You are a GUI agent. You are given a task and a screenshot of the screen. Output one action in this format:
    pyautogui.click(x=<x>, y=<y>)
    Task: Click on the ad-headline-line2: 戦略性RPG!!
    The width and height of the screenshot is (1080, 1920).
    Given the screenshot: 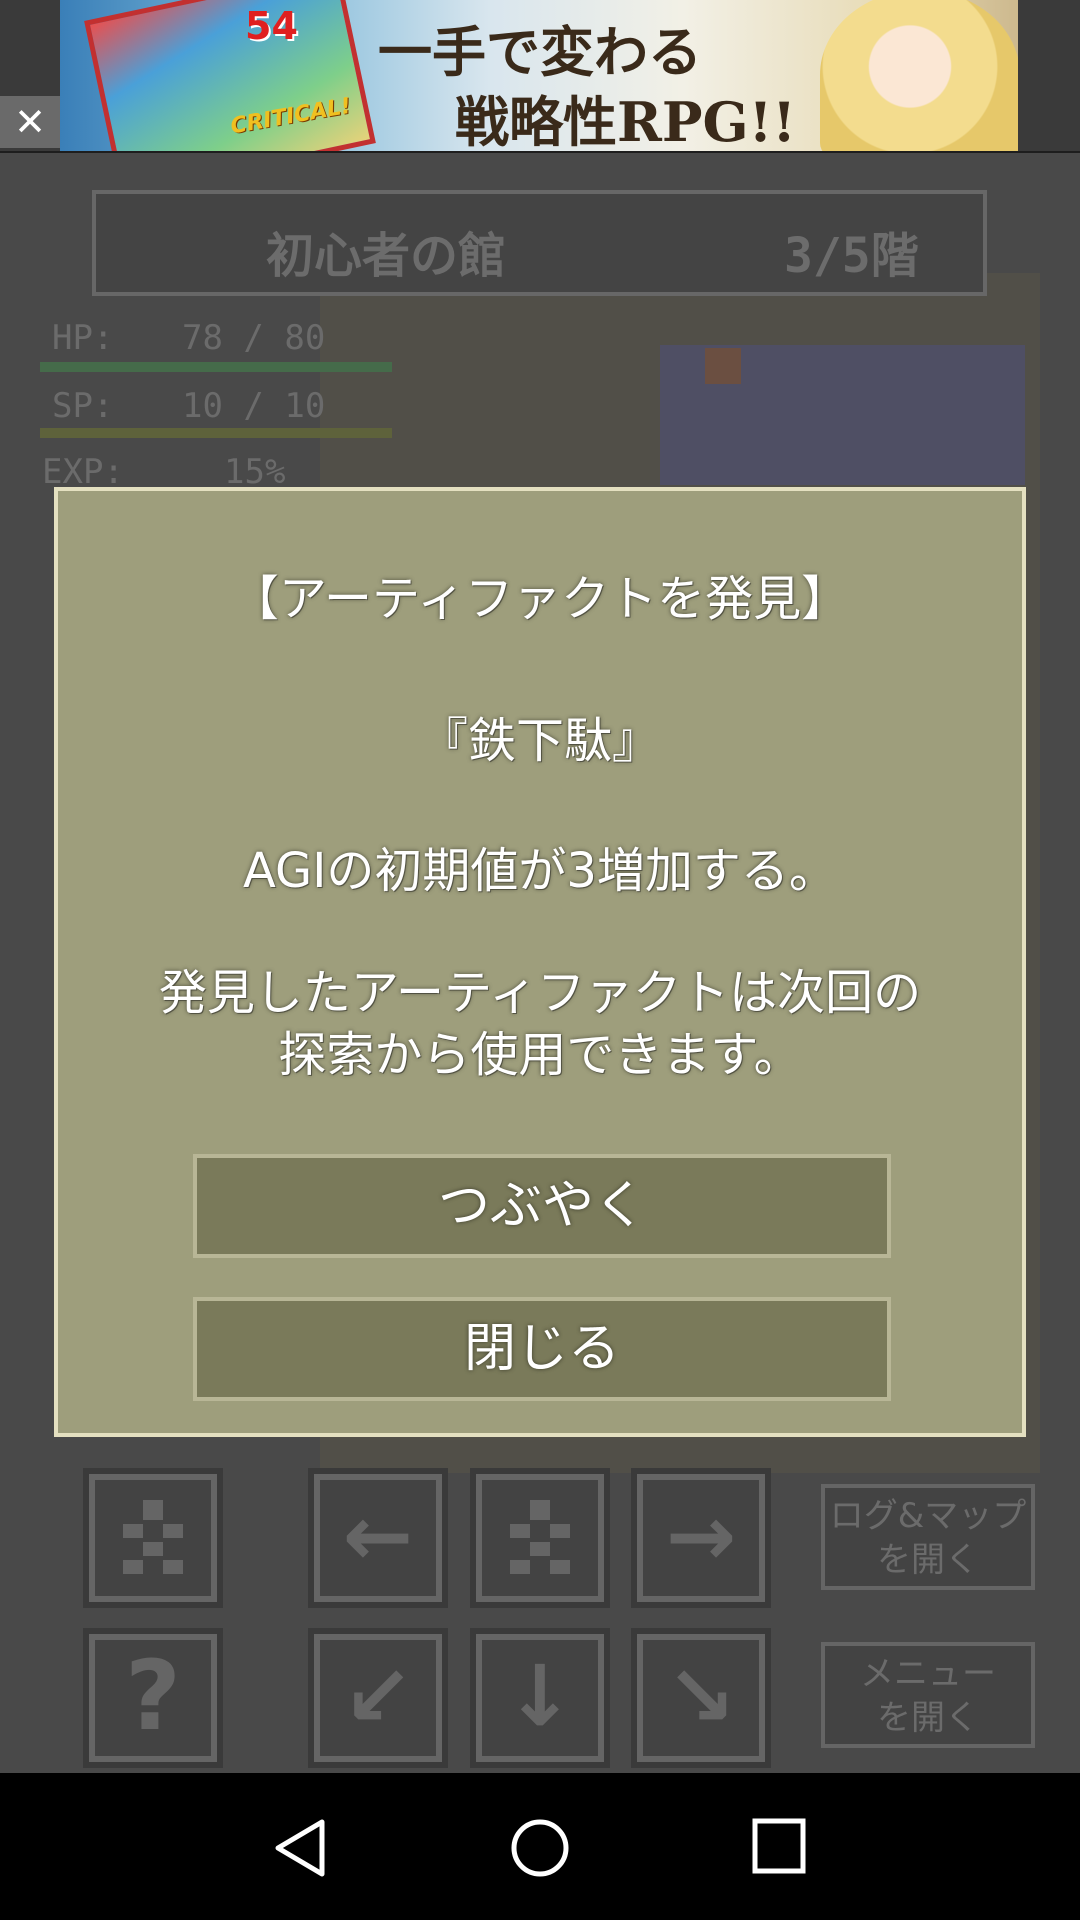 What is the action you would take?
    pyautogui.click(x=626, y=120)
    